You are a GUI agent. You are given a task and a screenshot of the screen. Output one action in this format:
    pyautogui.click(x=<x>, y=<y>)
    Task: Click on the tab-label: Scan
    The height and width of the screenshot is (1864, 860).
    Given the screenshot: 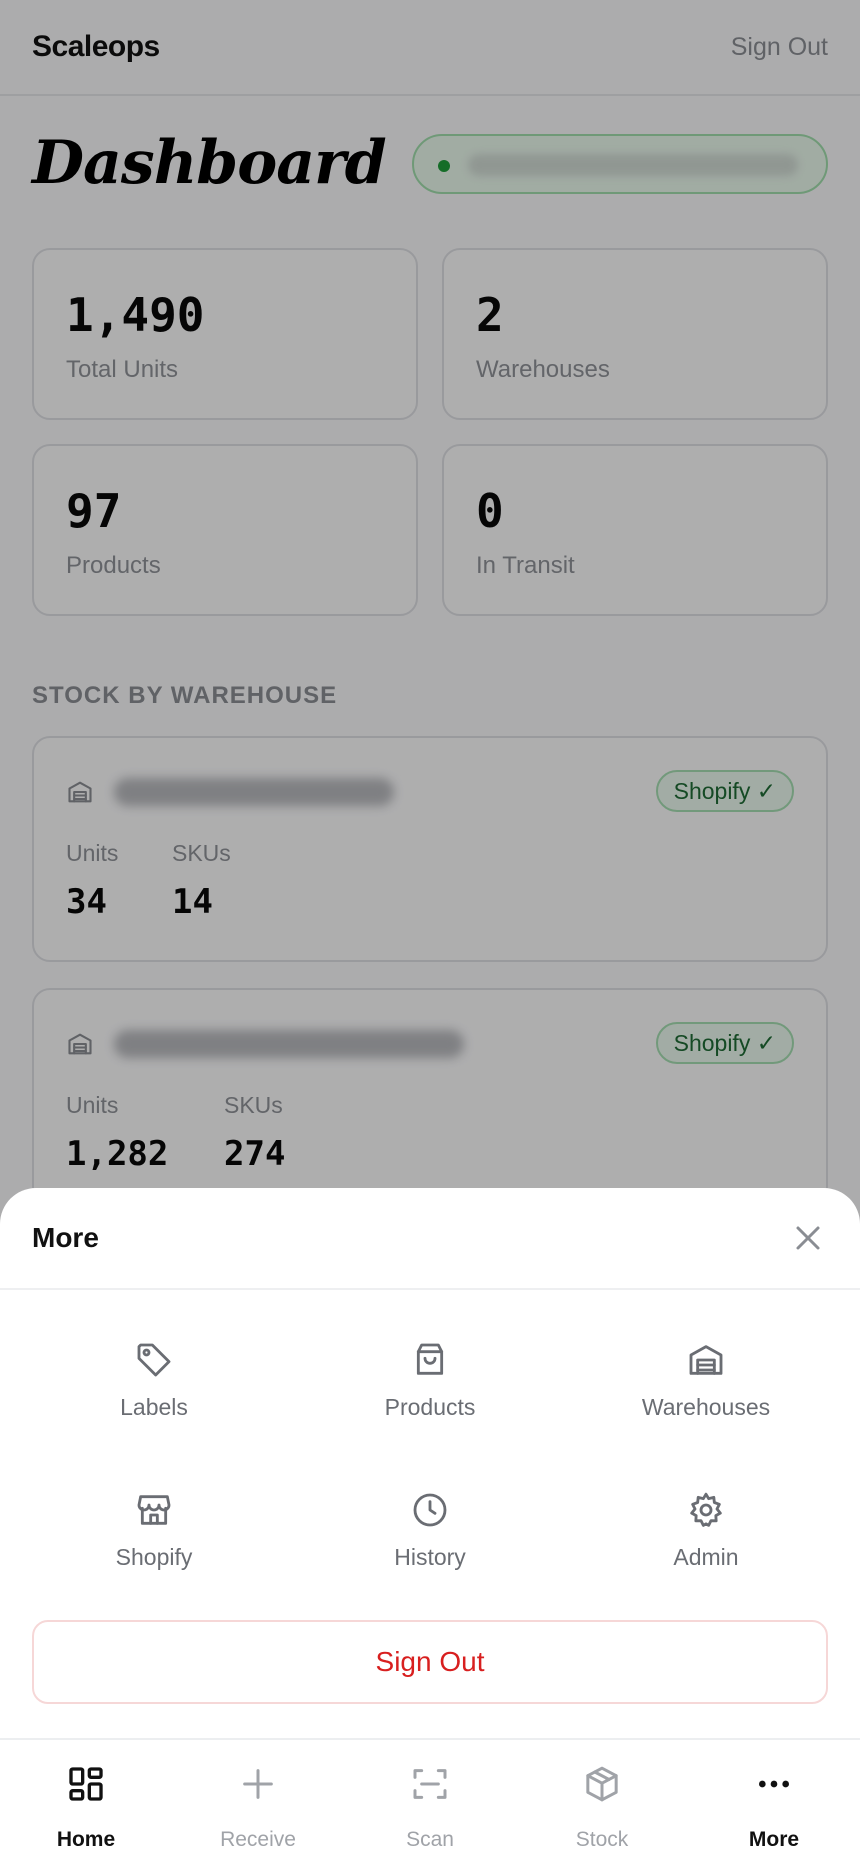 What is the action you would take?
    pyautogui.click(x=430, y=1839)
    